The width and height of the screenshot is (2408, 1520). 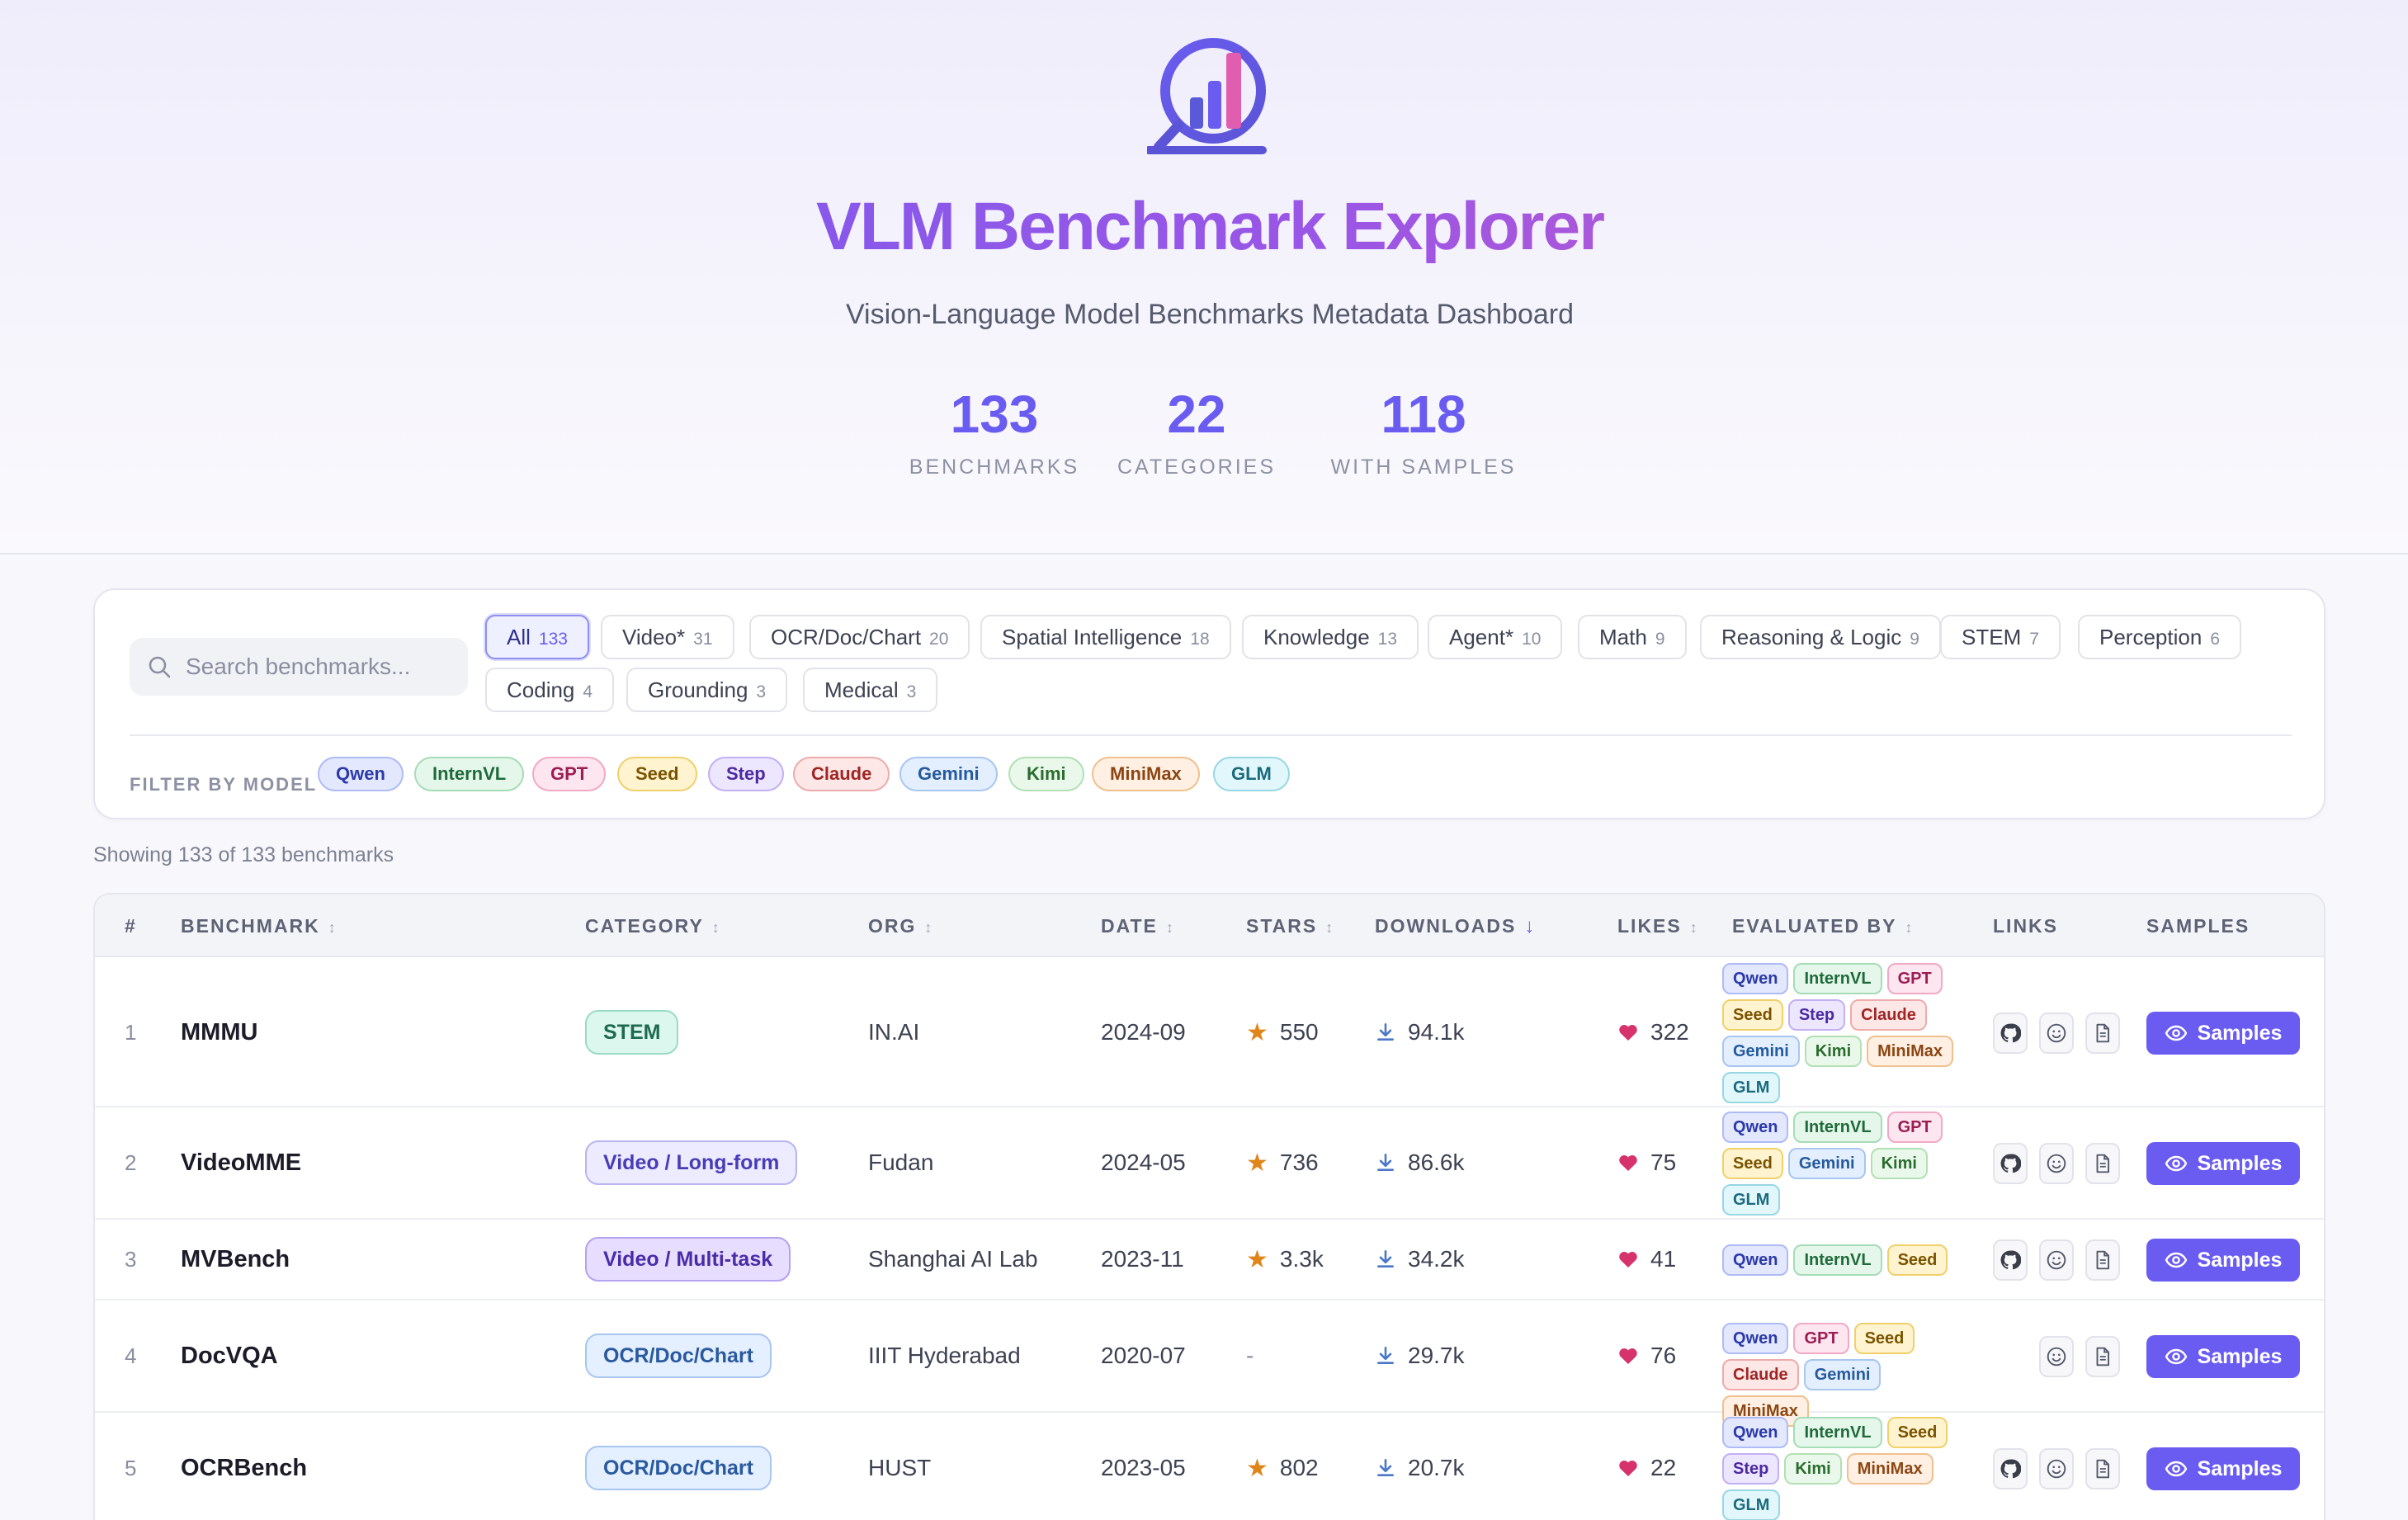 I want to click on category-chip-video: Video* 31, so click(x=667, y=637).